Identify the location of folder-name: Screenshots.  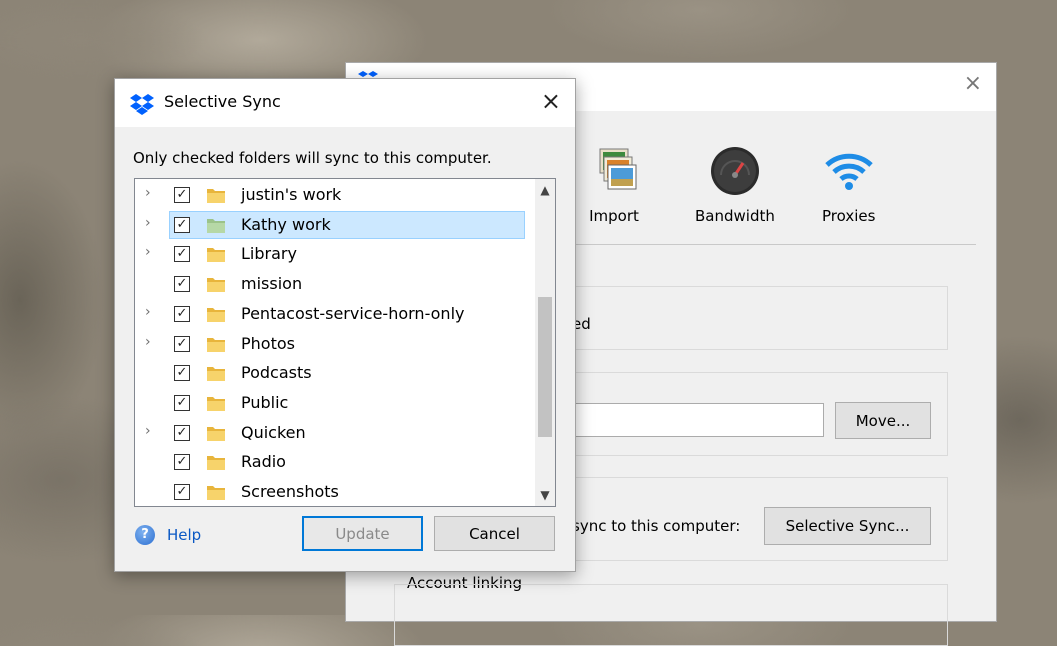
(290, 491).